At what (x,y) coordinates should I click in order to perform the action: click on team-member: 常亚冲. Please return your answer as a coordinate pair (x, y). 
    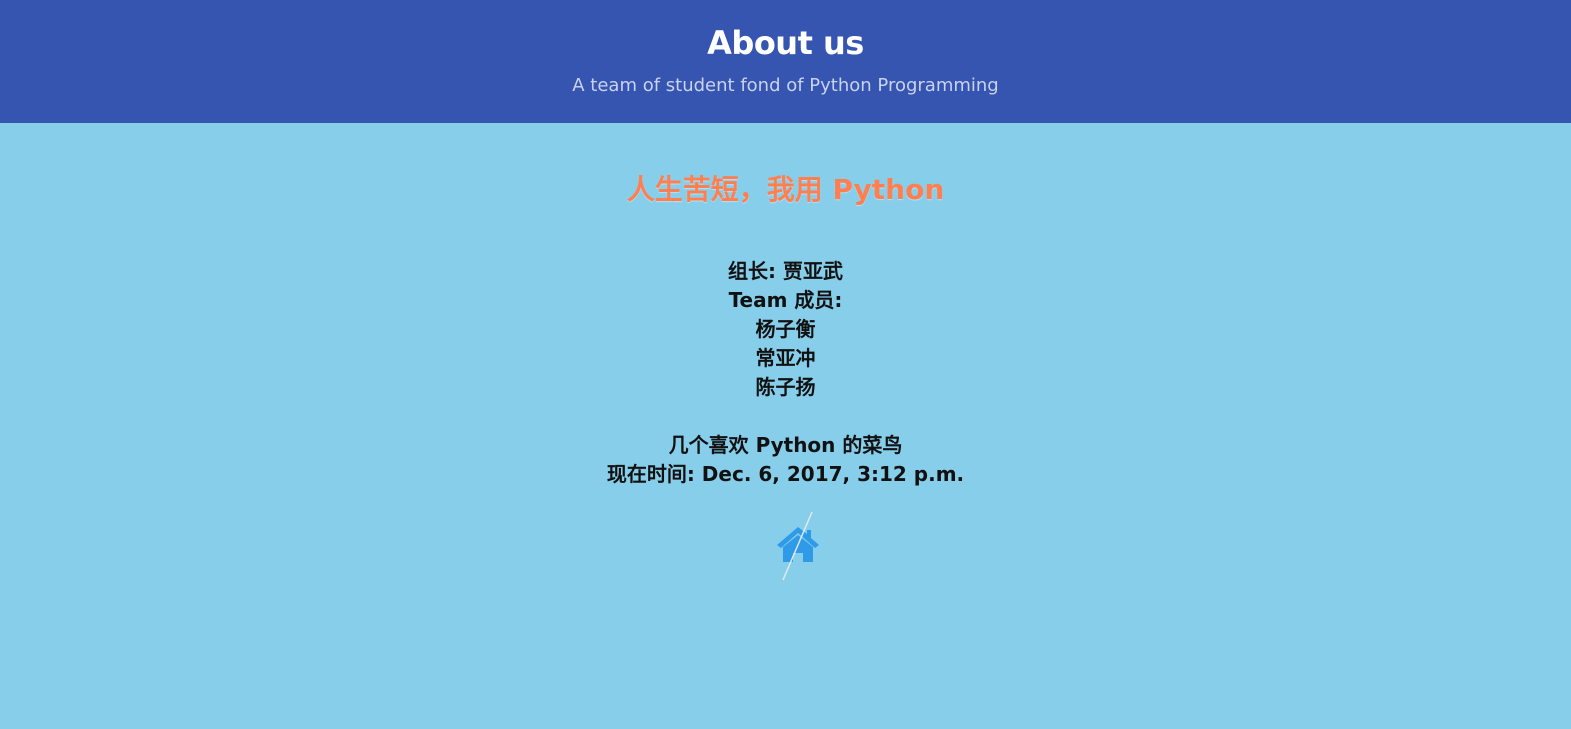
    Looking at the image, I should click on (785, 358).